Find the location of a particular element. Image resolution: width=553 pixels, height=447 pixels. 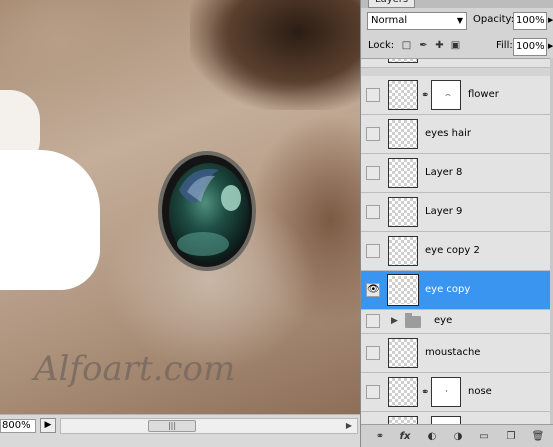

panel-footer: ⚭ fx ◐ ◑ ▭ ❐ 🗑 is located at coordinates (457, 435).